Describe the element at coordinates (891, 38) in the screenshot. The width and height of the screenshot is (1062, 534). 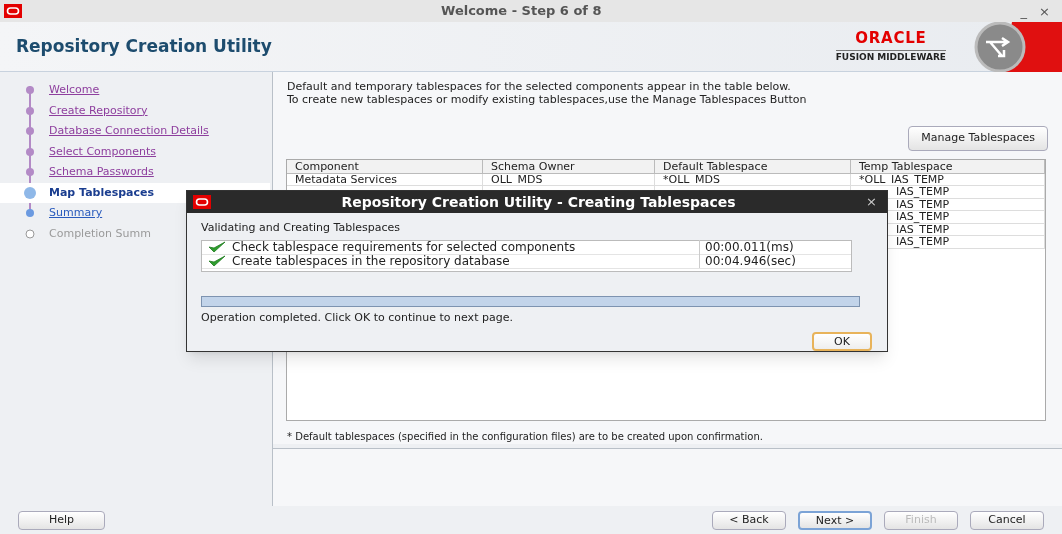
I see `brand-logo: ORACLE` at that location.